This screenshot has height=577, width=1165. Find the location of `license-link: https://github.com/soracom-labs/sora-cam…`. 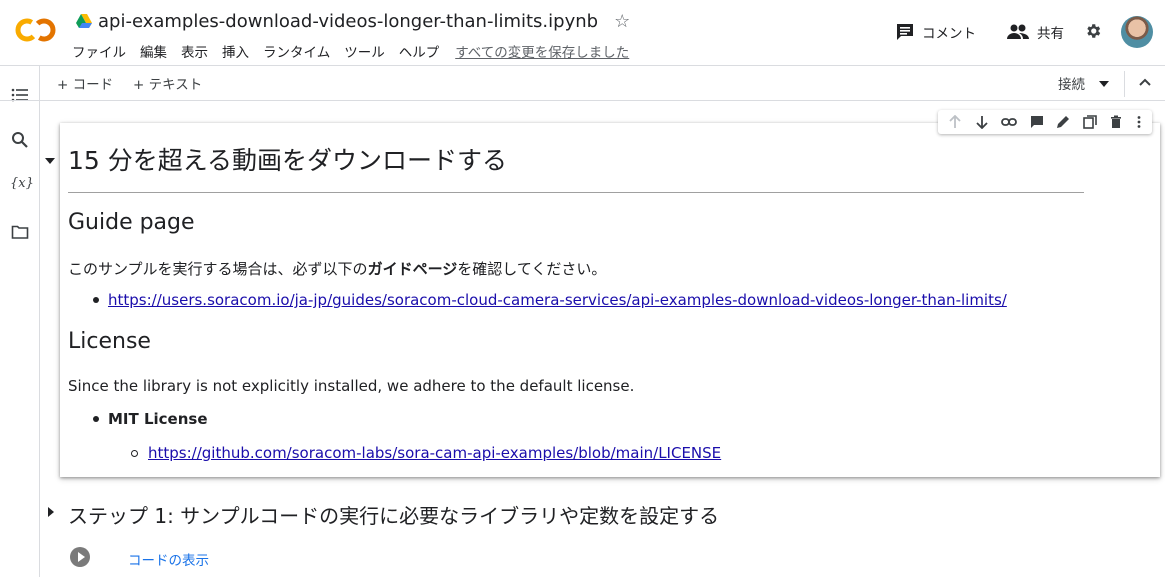

license-link: https://github.com/soracom-labs/sora-cam… is located at coordinates (434, 453).